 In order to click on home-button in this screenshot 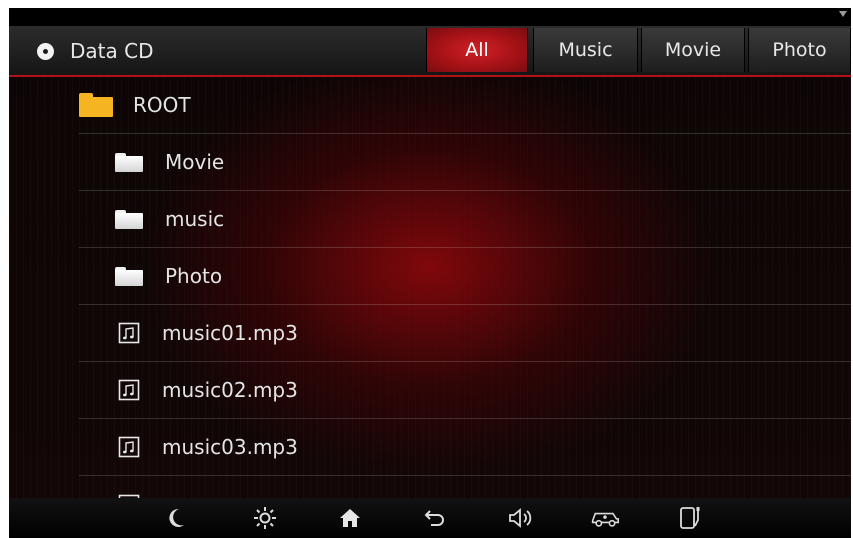, I will do `click(350, 518)`.